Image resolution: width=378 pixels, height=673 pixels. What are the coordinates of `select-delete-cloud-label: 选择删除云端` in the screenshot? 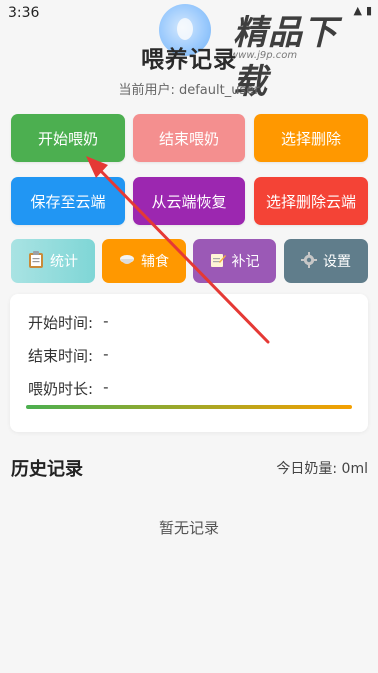 It's located at (310, 201).